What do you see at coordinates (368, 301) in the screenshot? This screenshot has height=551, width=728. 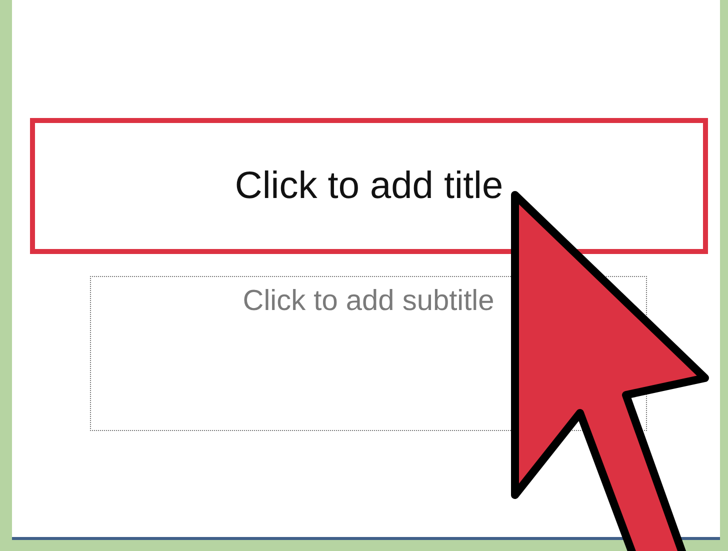 I see `subtitle-text: Click to add subtitle` at bounding box center [368, 301].